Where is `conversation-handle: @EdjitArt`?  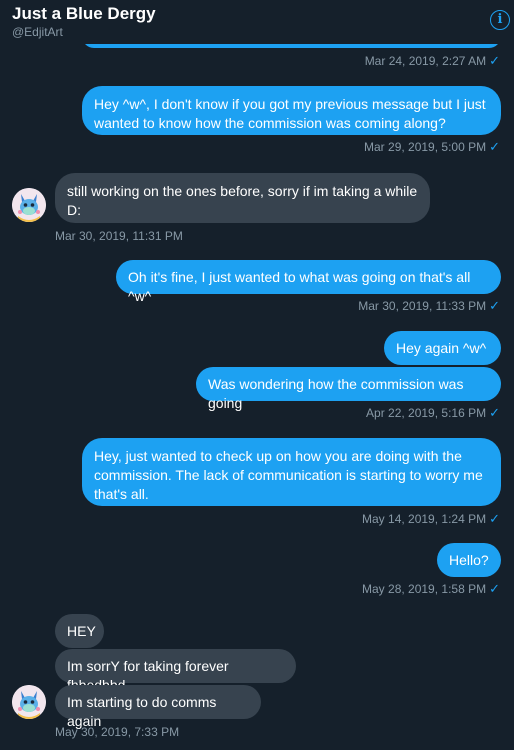
conversation-handle: @EdjitArt is located at coordinates (37, 32).